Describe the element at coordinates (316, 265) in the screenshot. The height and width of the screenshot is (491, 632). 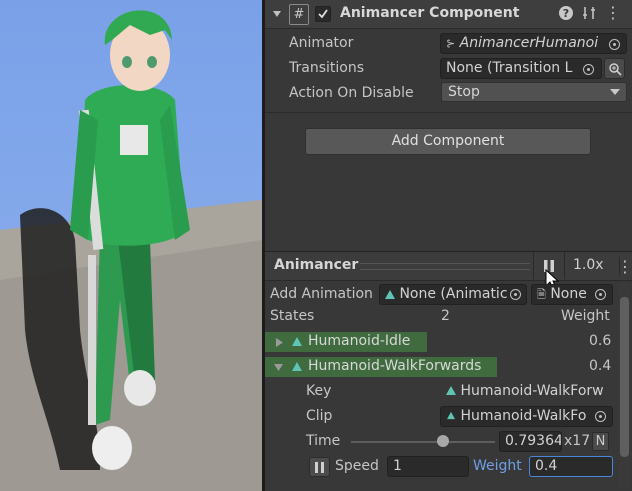
I see `animancer-title: Animancer` at that location.